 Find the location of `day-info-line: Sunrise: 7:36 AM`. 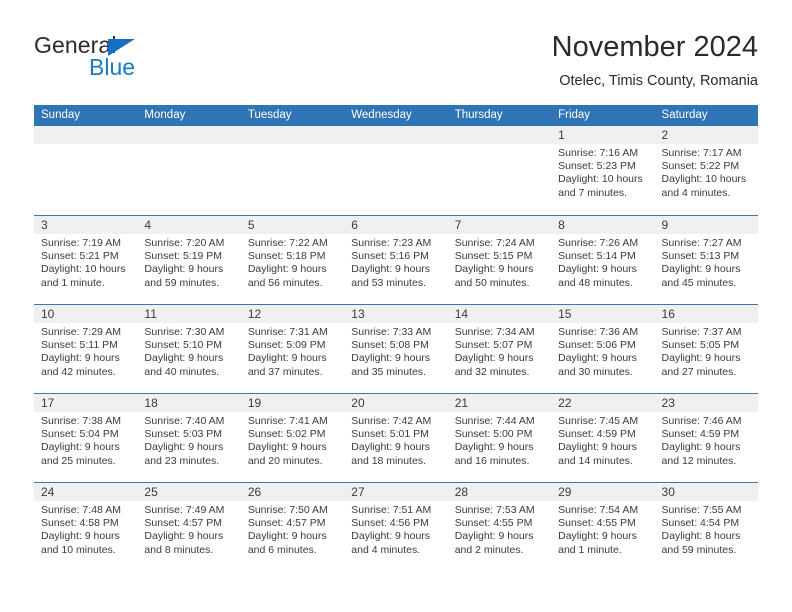

day-info-line: Sunrise: 7:36 AM is located at coordinates (598, 332).